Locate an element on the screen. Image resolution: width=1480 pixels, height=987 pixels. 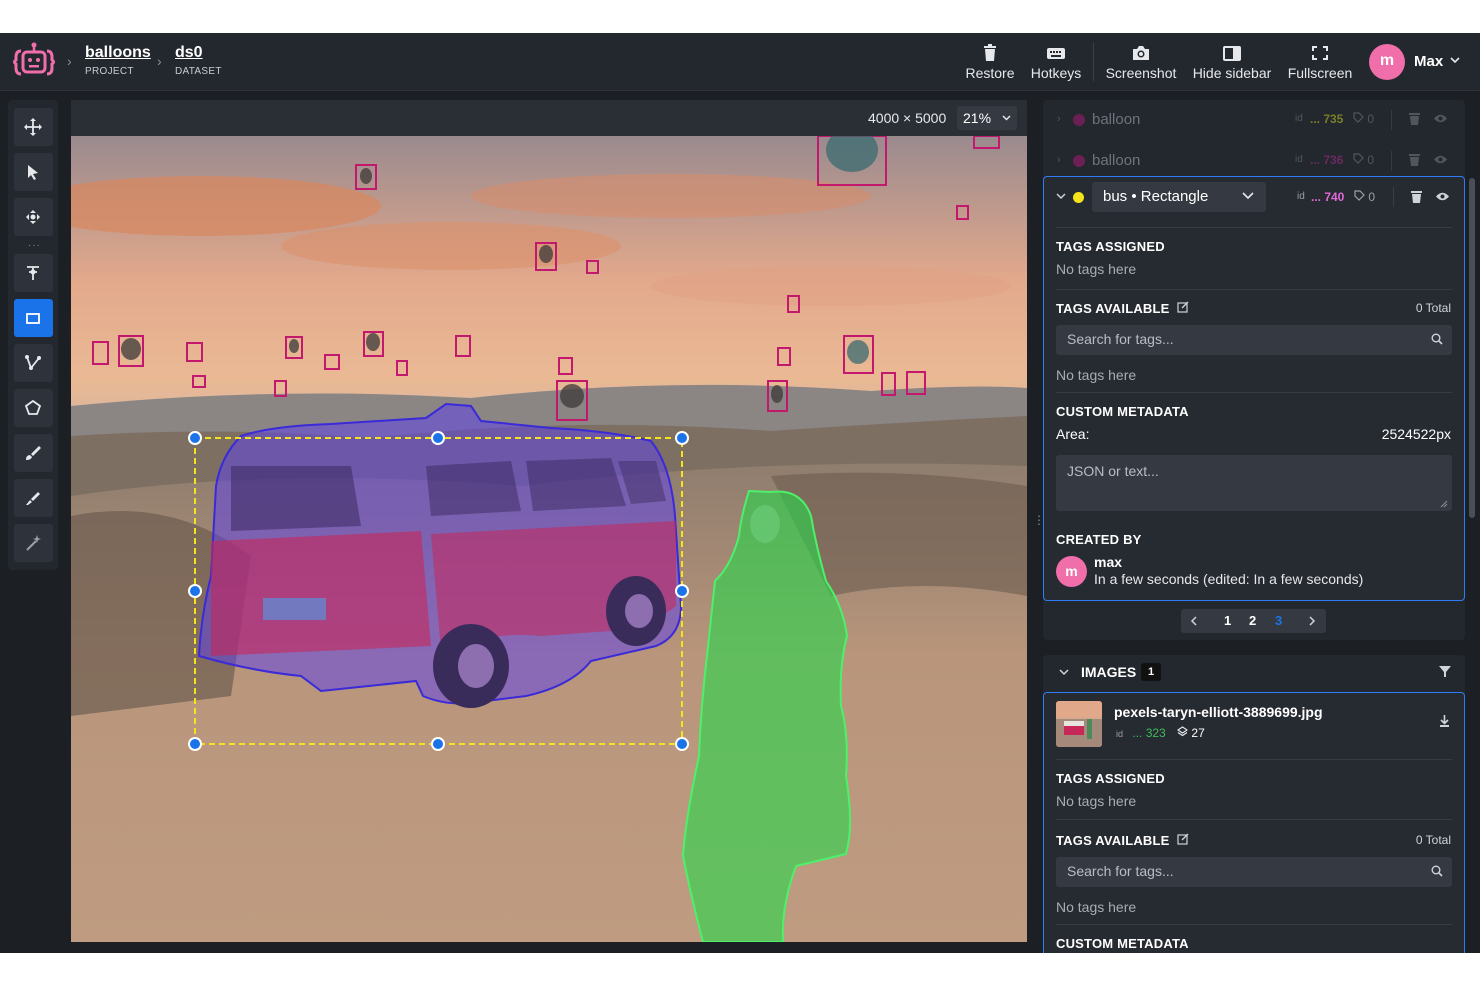
brush-icon is located at coordinates (33, 453).